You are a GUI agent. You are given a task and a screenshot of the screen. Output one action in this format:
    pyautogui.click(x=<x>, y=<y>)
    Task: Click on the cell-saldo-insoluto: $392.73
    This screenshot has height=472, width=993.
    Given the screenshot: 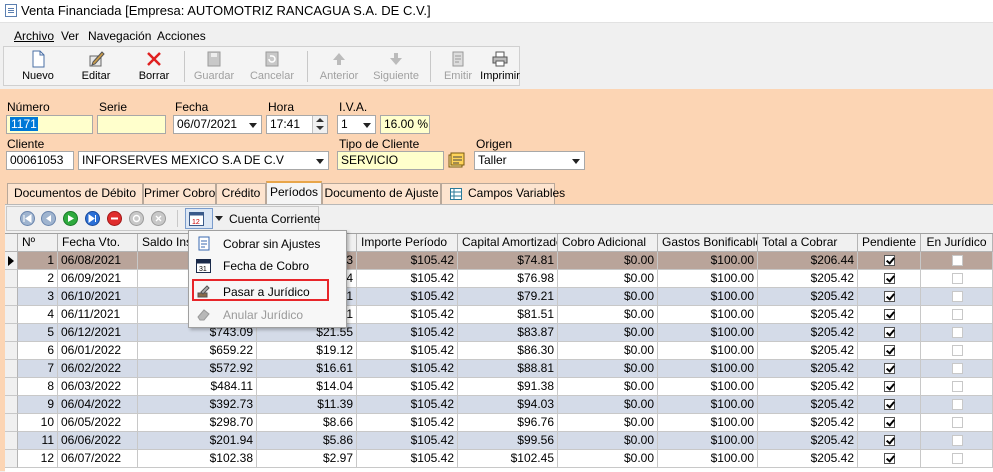 What is the action you would take?
    pyautogui.click(x=197, y=405)
    